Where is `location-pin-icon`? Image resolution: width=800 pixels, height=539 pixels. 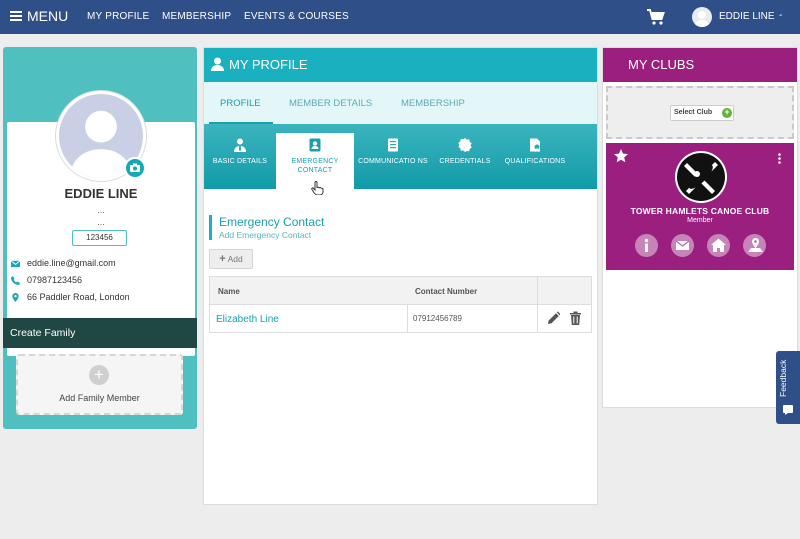 location-pin-icon is located at coordinates (15, 297).